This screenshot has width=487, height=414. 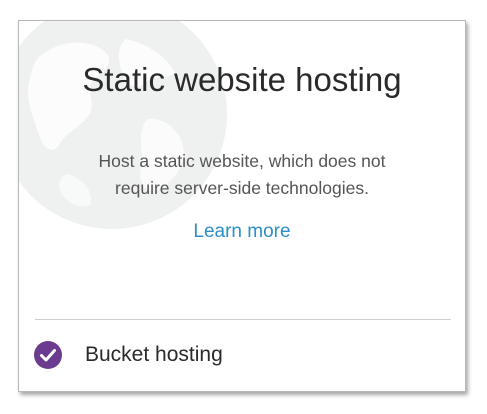 What do you see at coordinates (242, 161) in the screenshot?
I see `card-description-line-1: Host a static website, which does not` at bounding box center [242, 161].